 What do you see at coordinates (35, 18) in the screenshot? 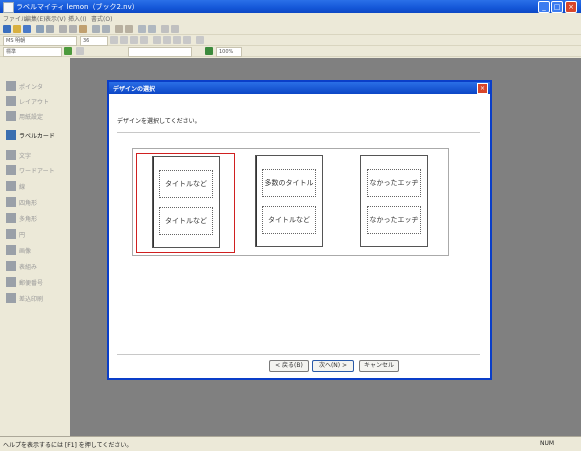
I see `menu-edit: 編集(E)` at bounding box center [35, 18].